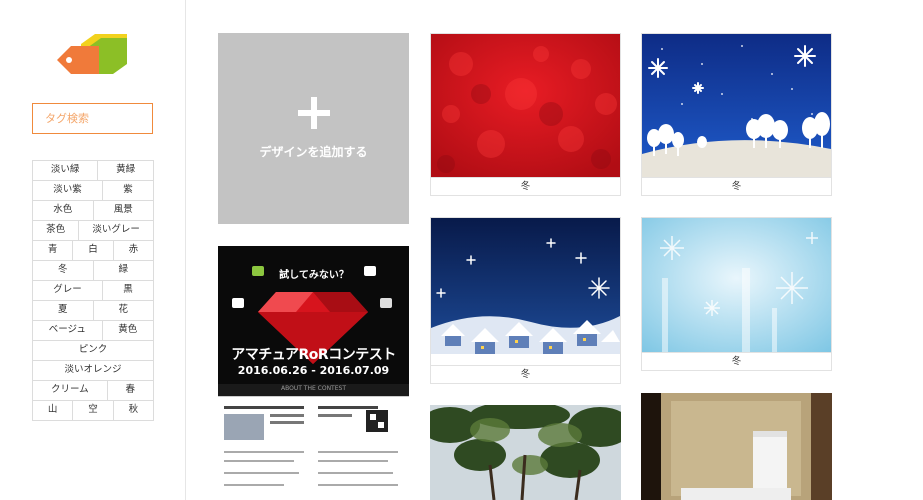 This screenshot has height=500, width=923. I want to click on design-card-snow-trees: 冬, so click(736, 114).